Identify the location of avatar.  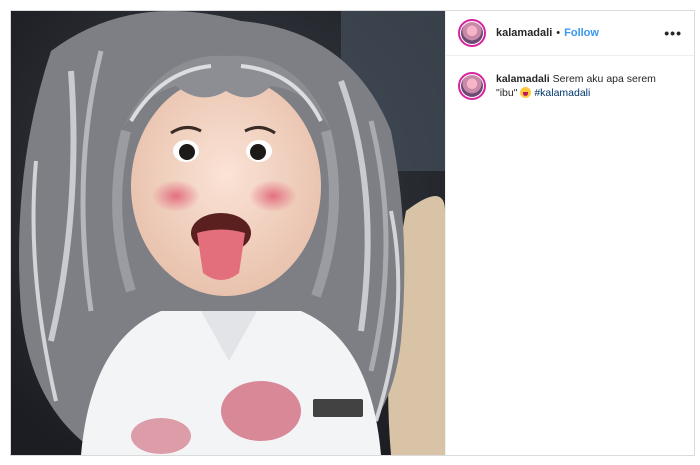
(472, 33).